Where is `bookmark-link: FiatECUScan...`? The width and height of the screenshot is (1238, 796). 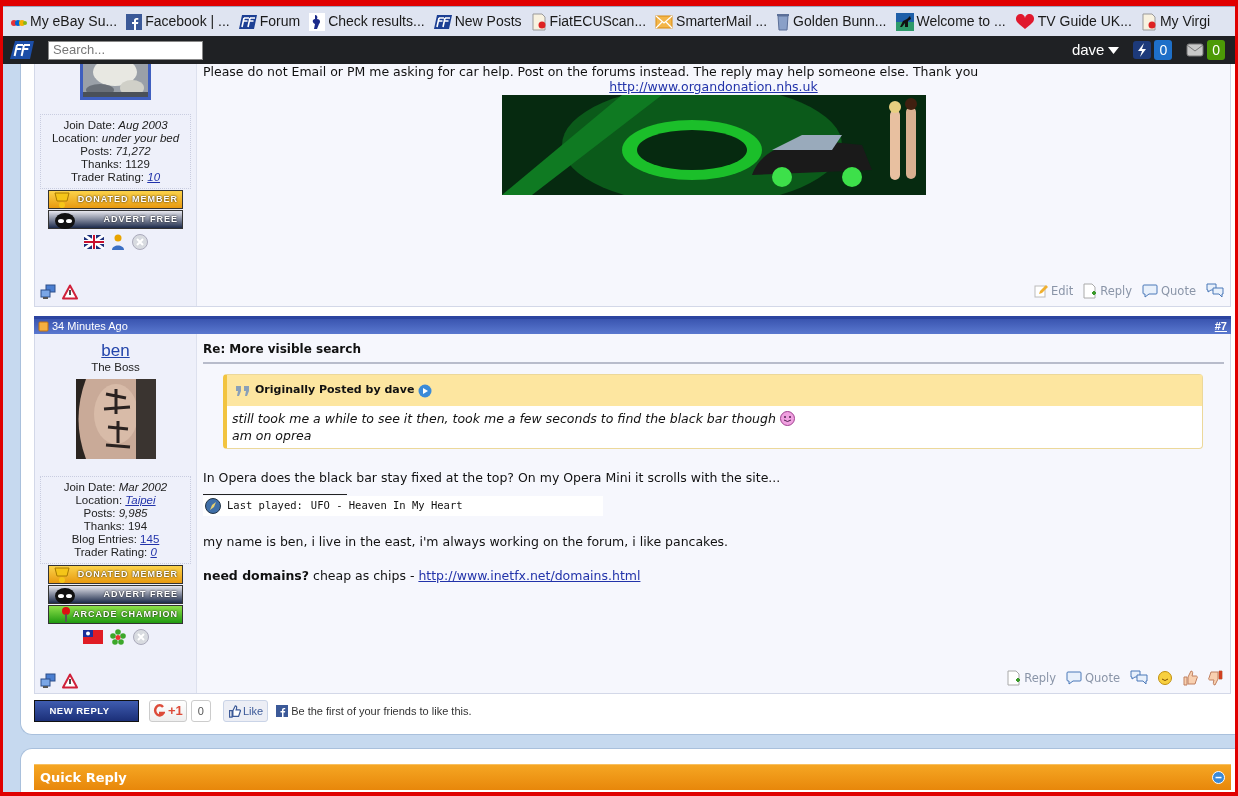
bookmark-link: FiatECUScan... is located at coordinates (588, 21).